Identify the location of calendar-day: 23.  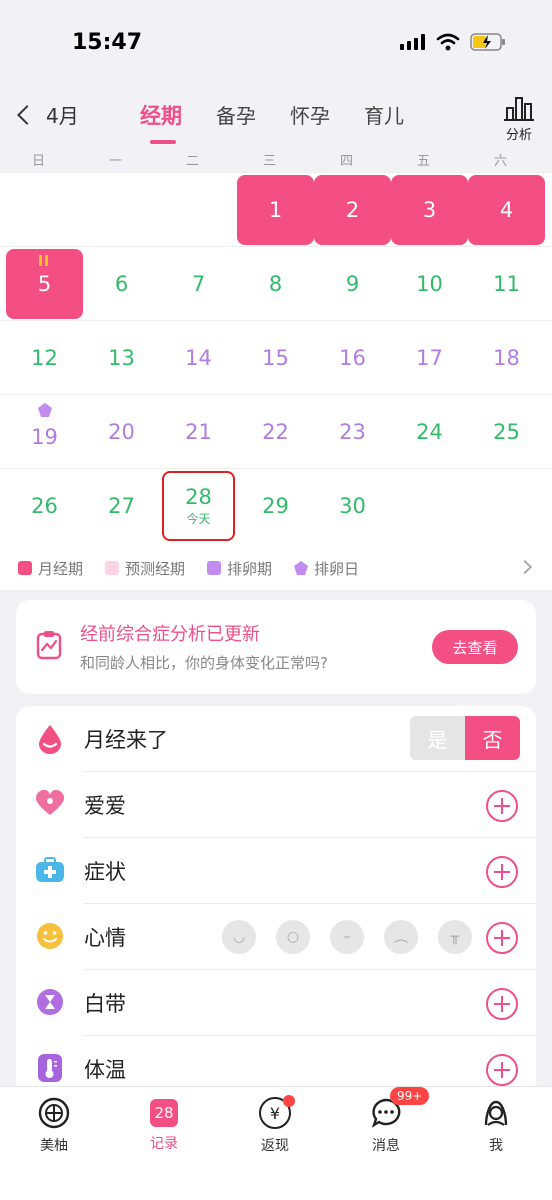
(352, 432).